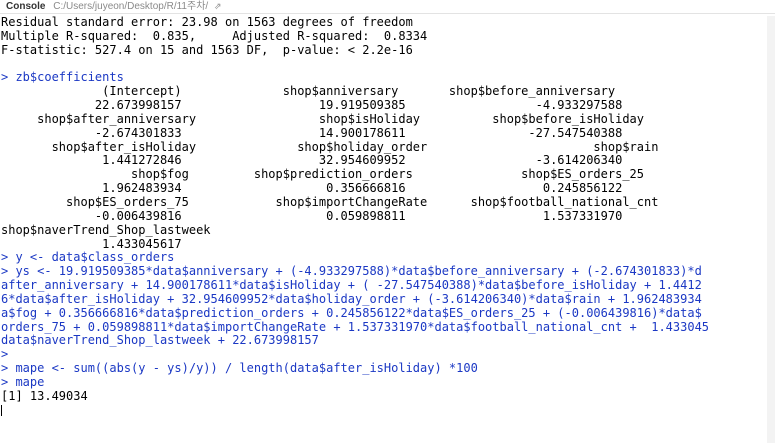 Image resolution: width=775 pixels, height=443 pixels. Describe the element at coordinates (1, 410) in the screenshot. I see `text-cursor` at that location.